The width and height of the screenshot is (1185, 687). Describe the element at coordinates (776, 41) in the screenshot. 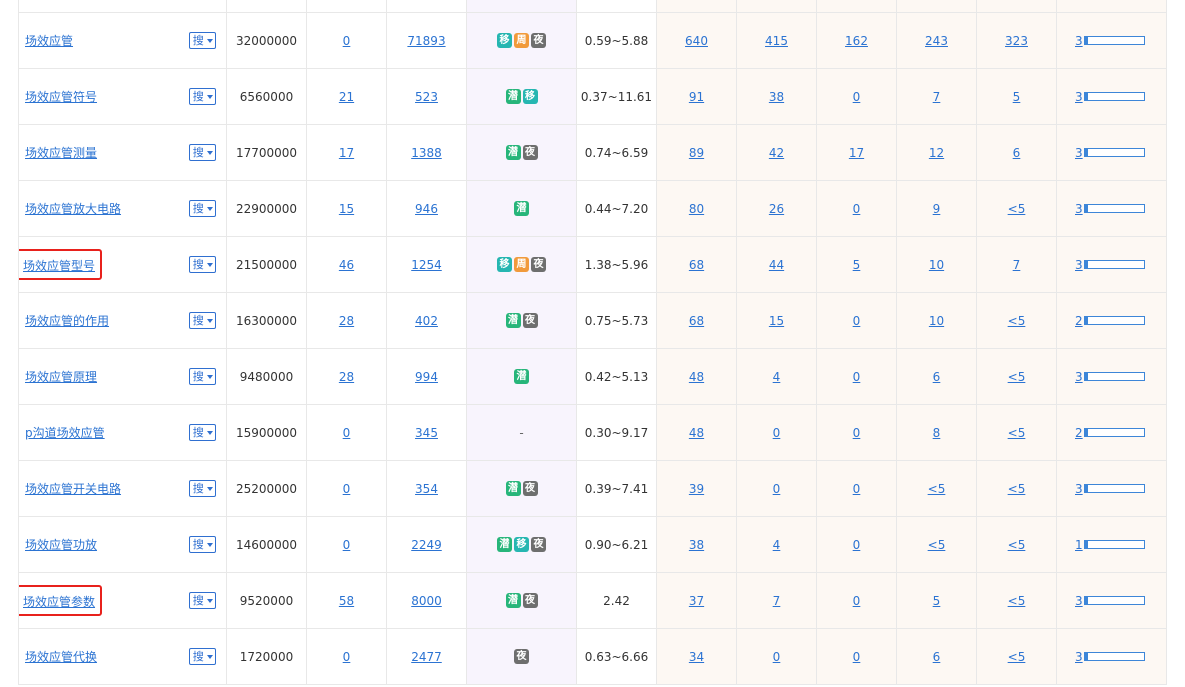

I see `stat-2-link: 415` at that location.